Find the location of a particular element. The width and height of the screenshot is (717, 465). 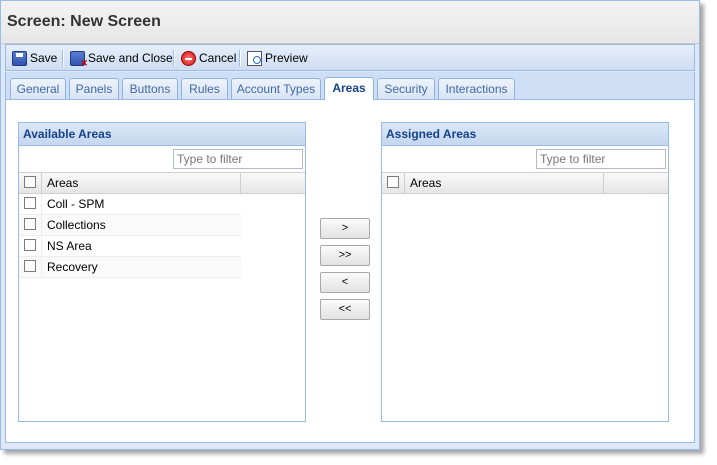

save-label: Save is located at coordinates (44, 58).